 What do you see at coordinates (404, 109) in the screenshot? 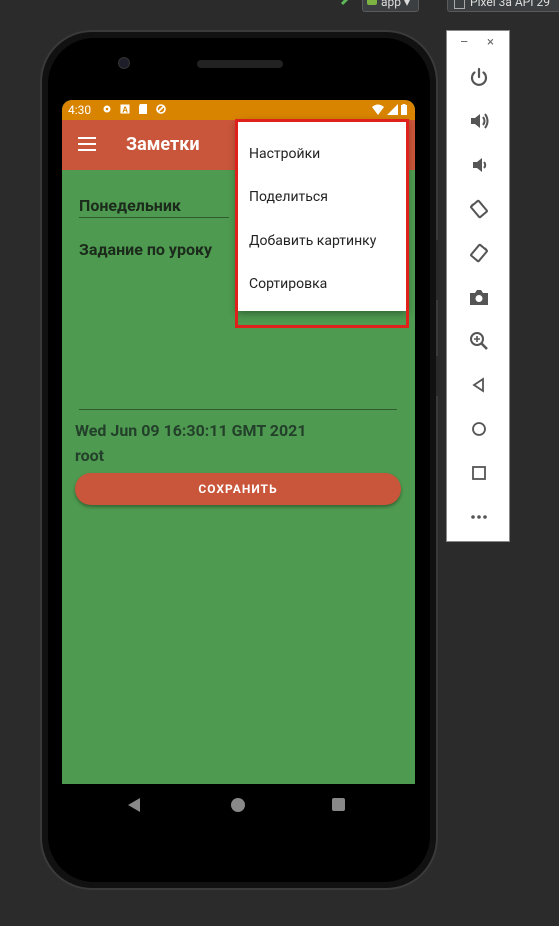
I see `battery-icon` at bounding box center [404, 109].